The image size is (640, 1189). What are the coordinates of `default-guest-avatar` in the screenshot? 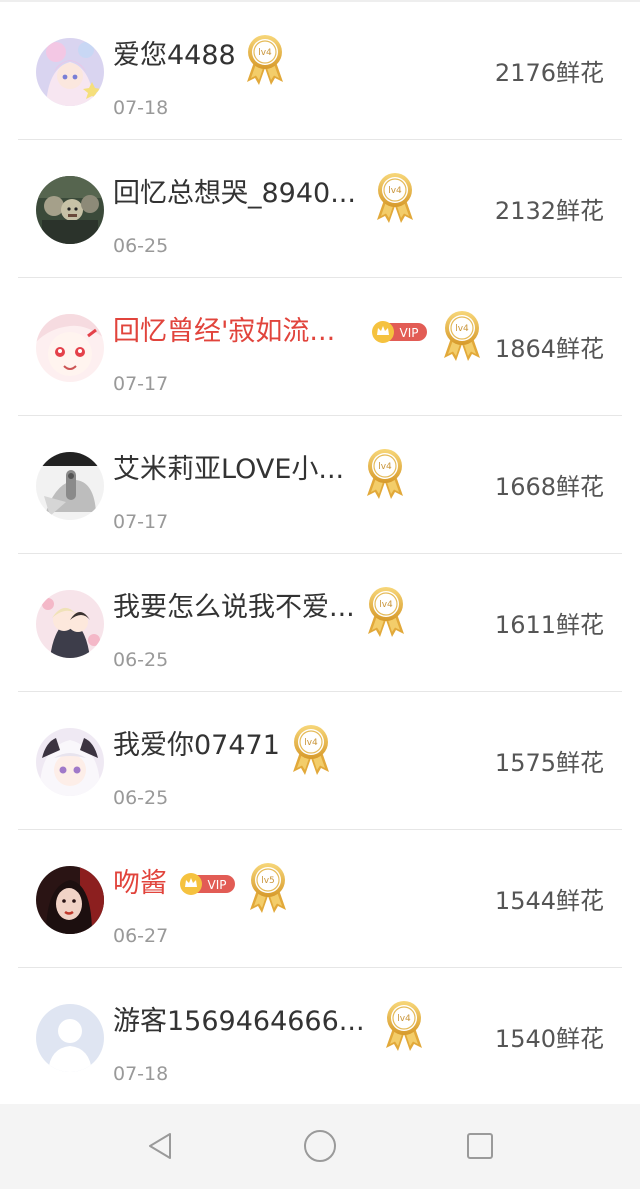 It's located at (70, 1038).